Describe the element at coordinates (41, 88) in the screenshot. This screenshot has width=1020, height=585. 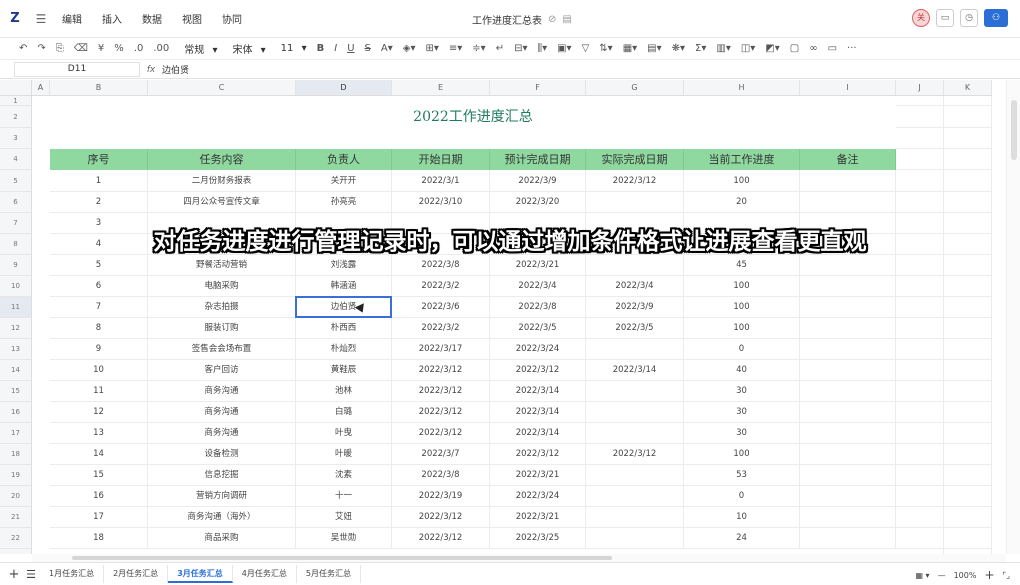
I see `column-header-a: A` at that location.